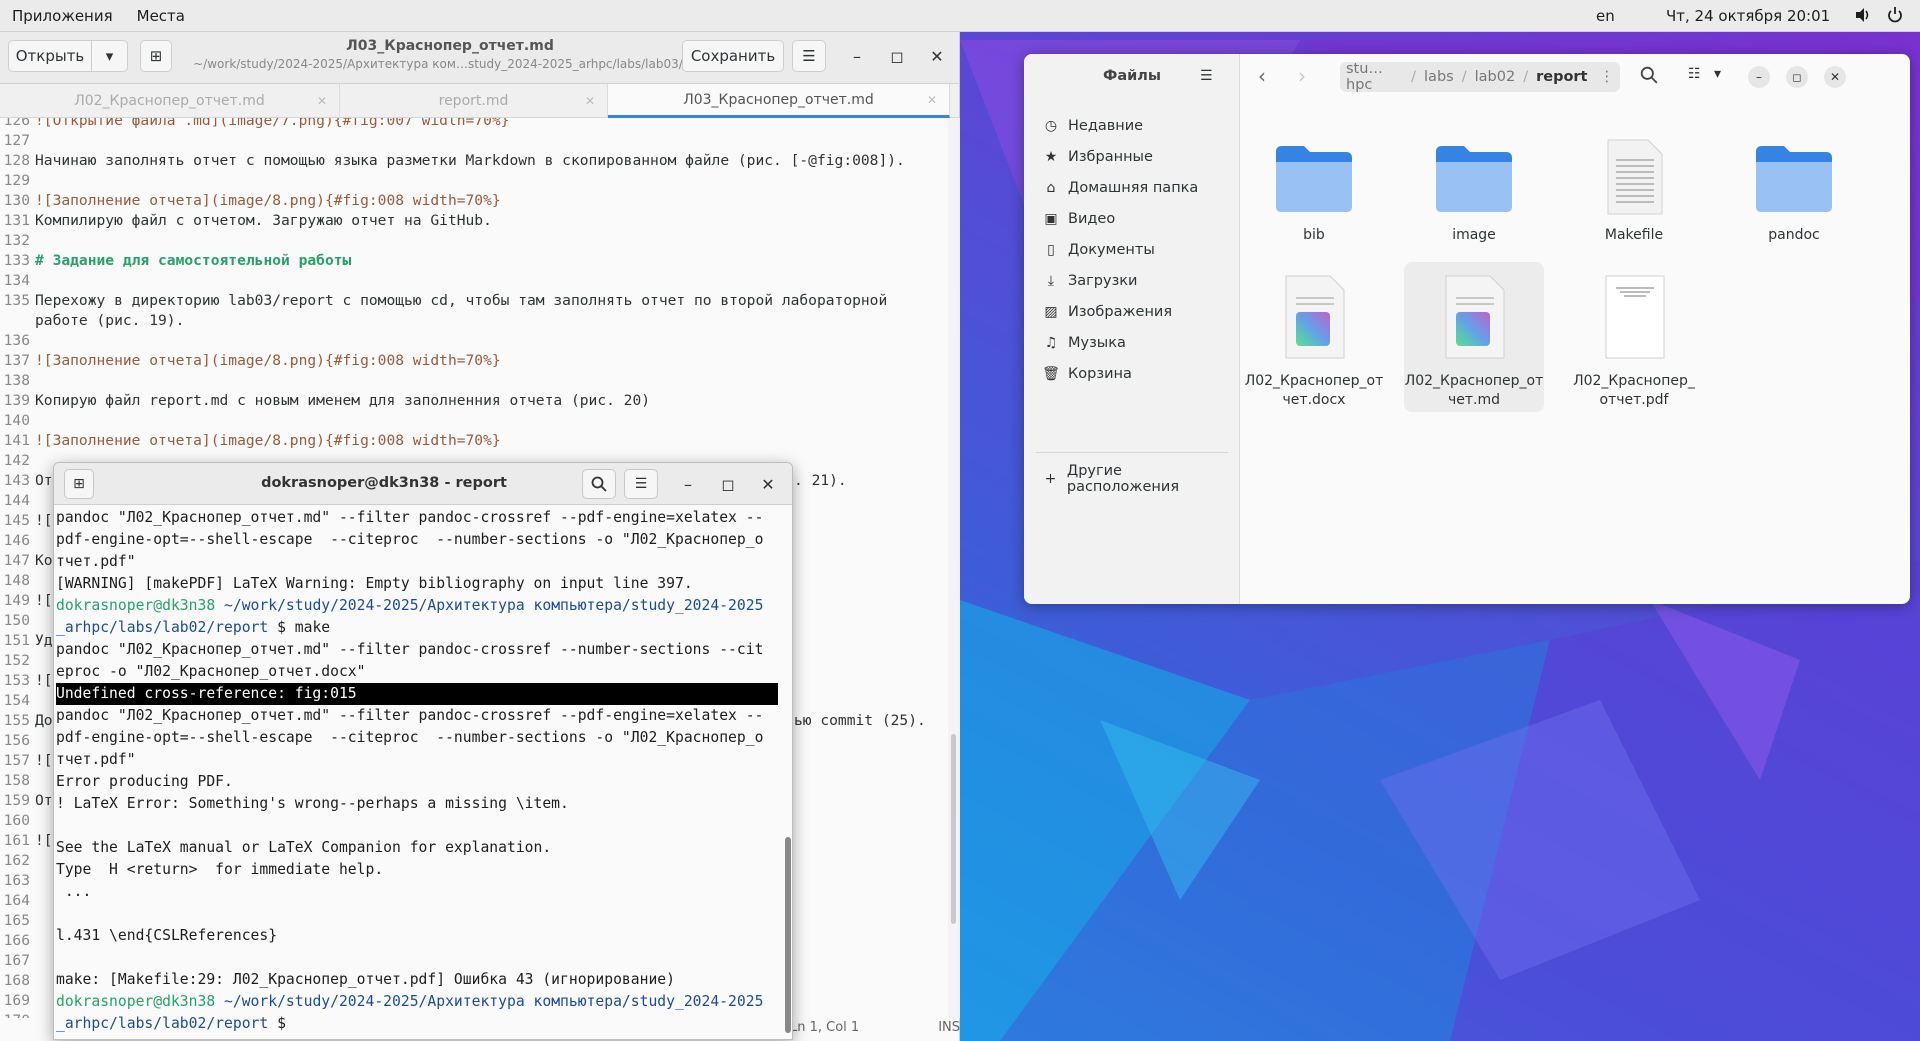 The width and height of the screenshot is (1920, 1041). What do you see at coordinates (1474, 186) in the screenshot?
I see `file-item: image` at bounding box center [1474, 186].